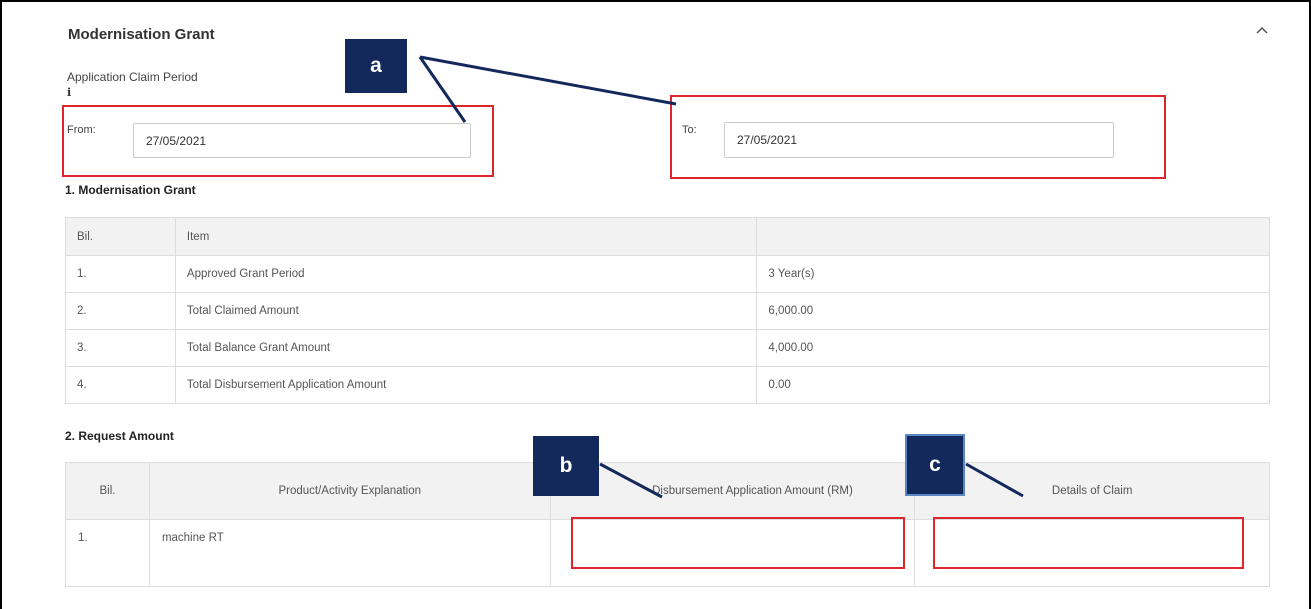  Describe the element at coordinates (935, 465) in the screenshot. I see `callout-c: c` at that location.